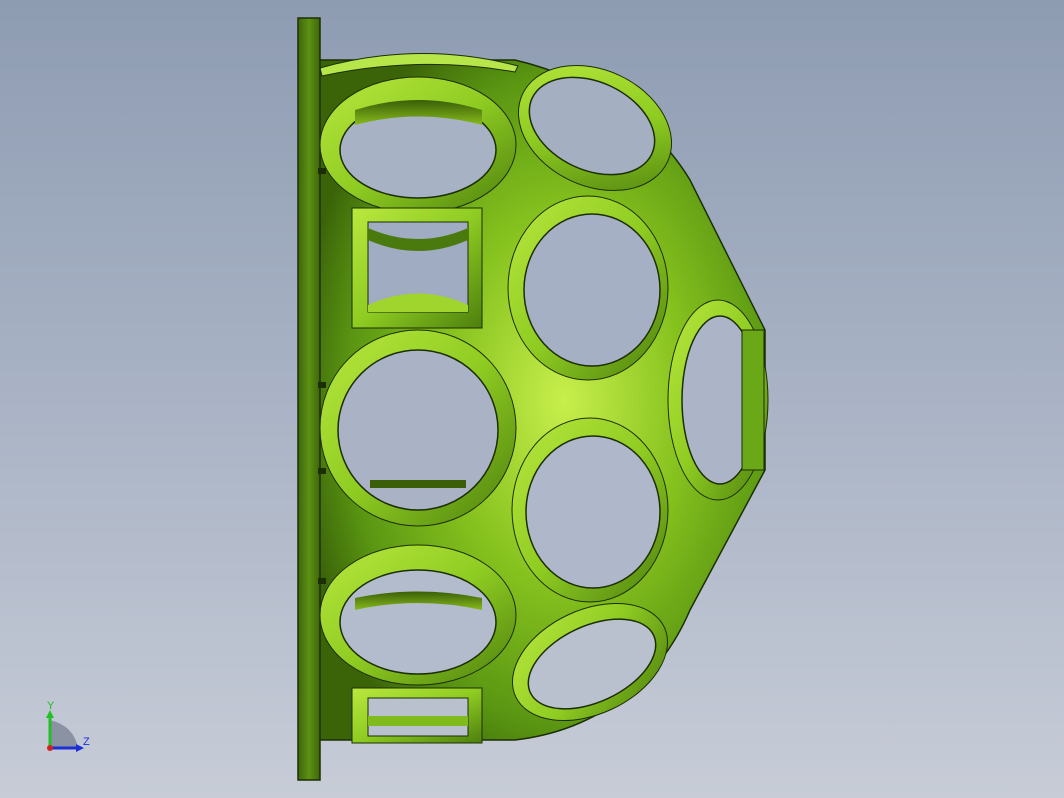  I want to click on z-axis-label: Z, so click(86, 742).